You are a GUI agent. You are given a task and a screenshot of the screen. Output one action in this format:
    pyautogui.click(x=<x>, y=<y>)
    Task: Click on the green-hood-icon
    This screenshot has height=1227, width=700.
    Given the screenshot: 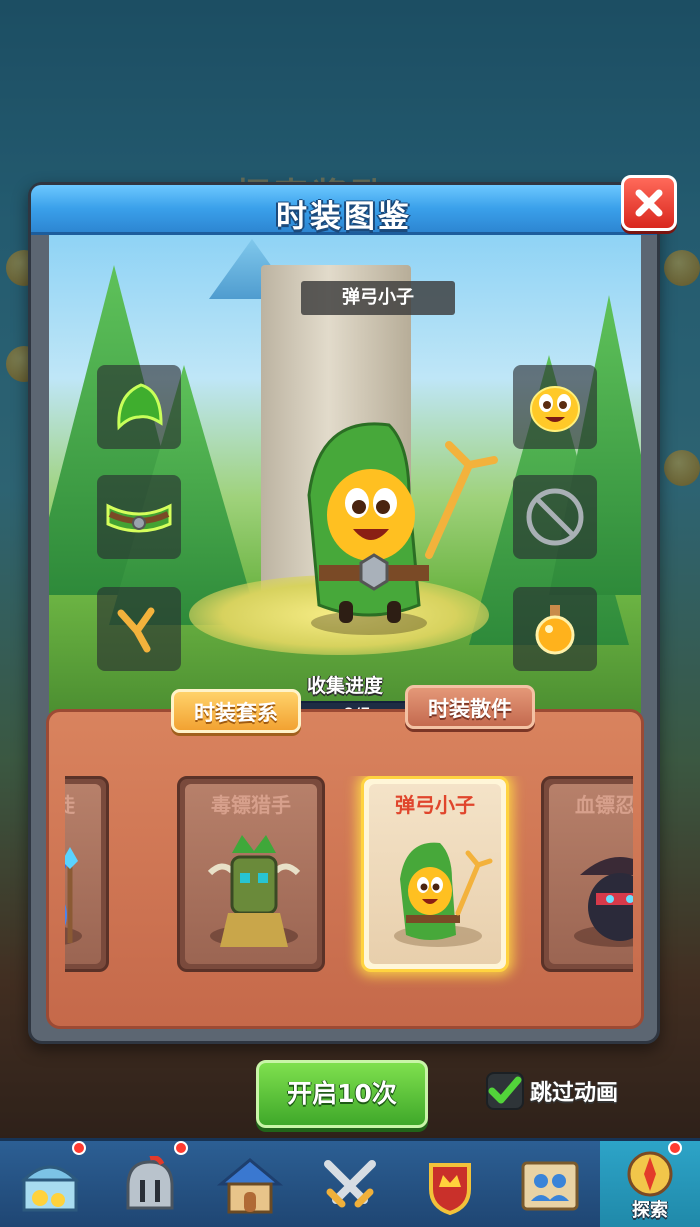 What is the action you would take?
    pyautogui.click(x=140, y=407)
    